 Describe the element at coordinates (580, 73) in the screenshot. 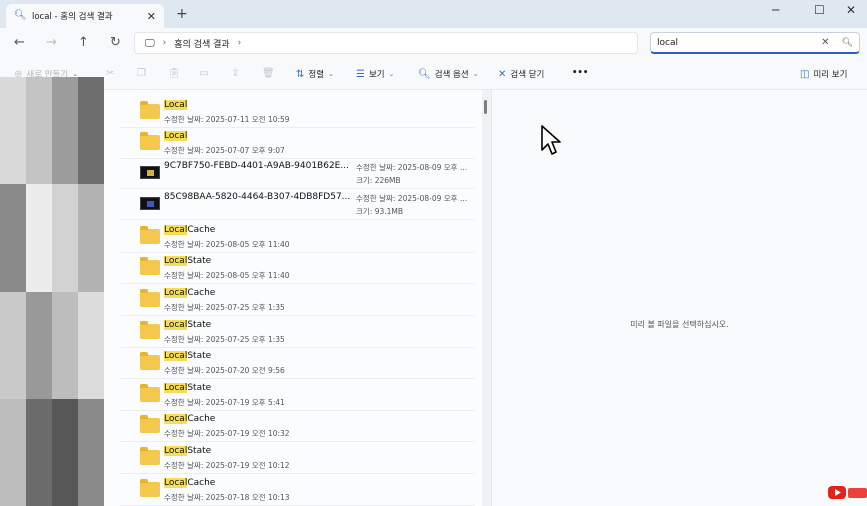

I see `more-options-button: •••` at that location.